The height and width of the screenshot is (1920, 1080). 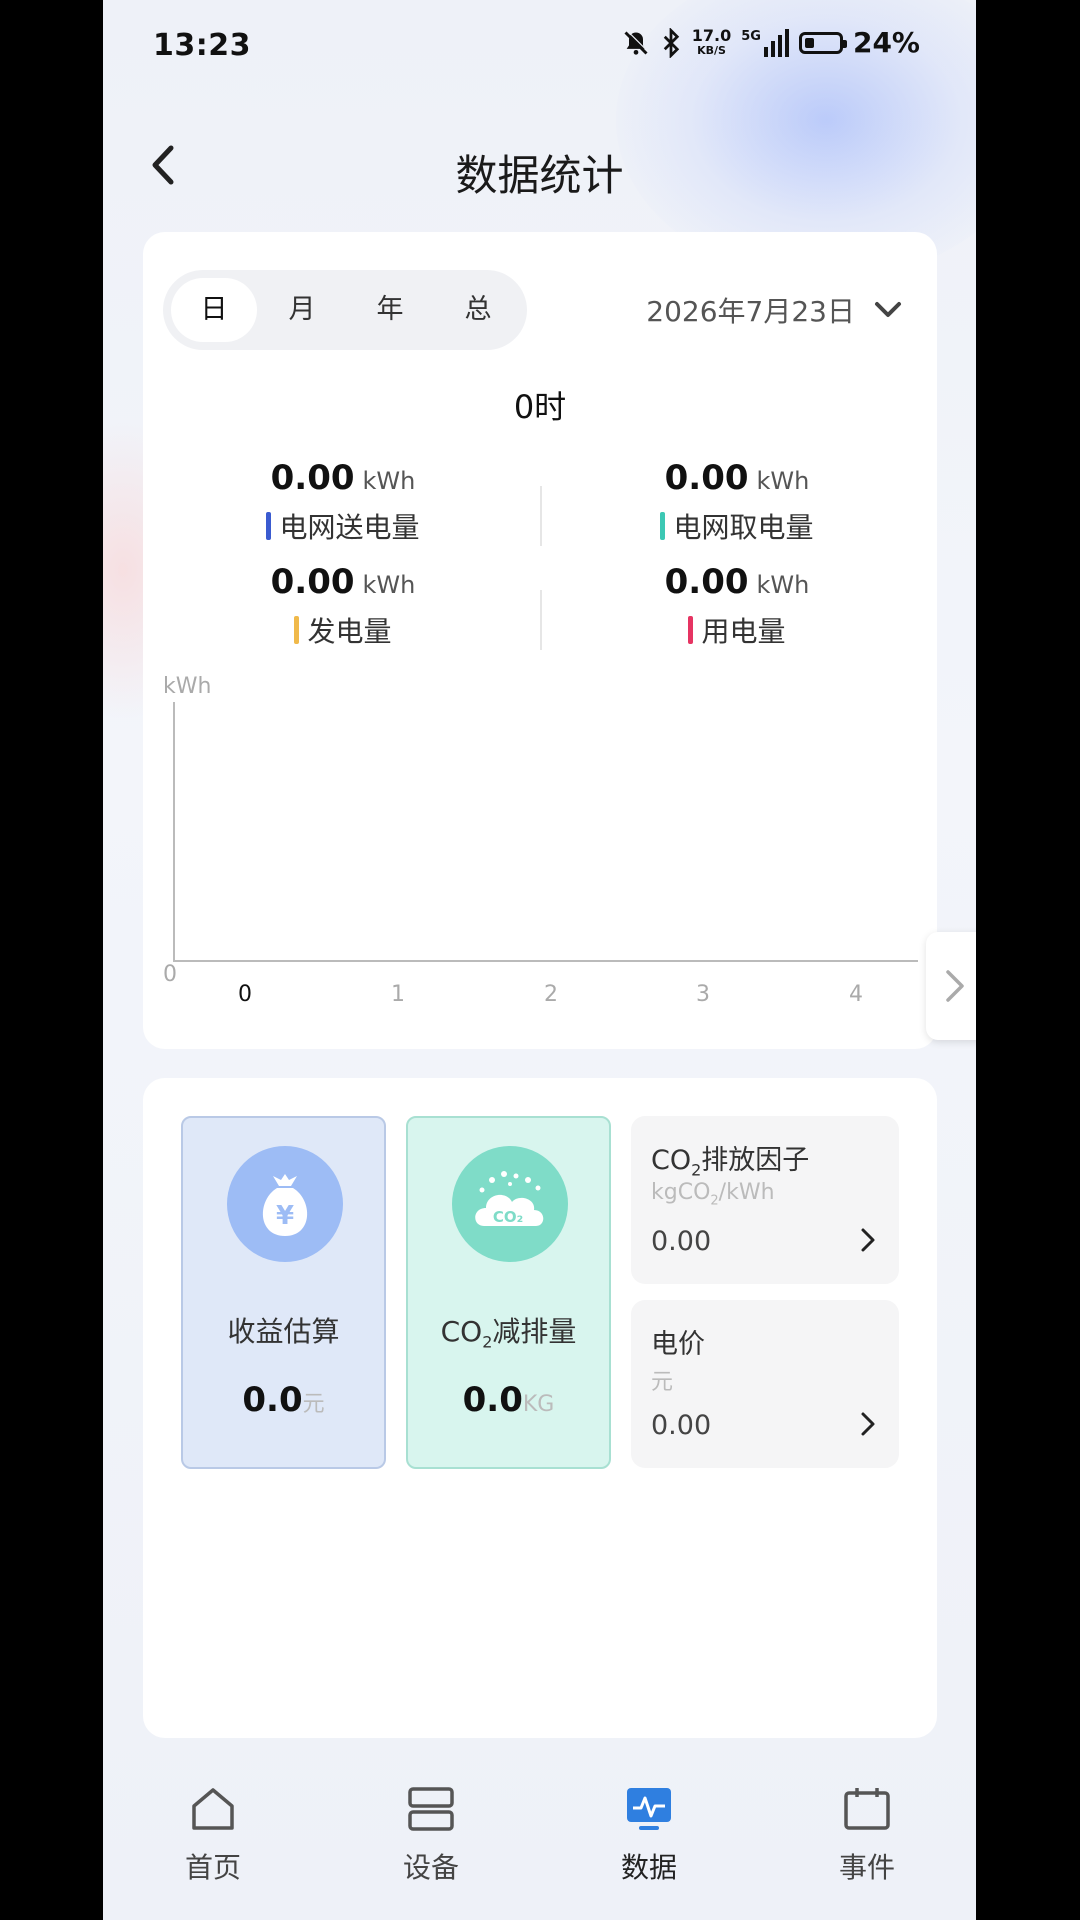 What do you see at coordinates (539, 1834) in the screenshot?
I see `bottom-nav: 首页 设备 数据 事件` at bounding box center [539, 1834].